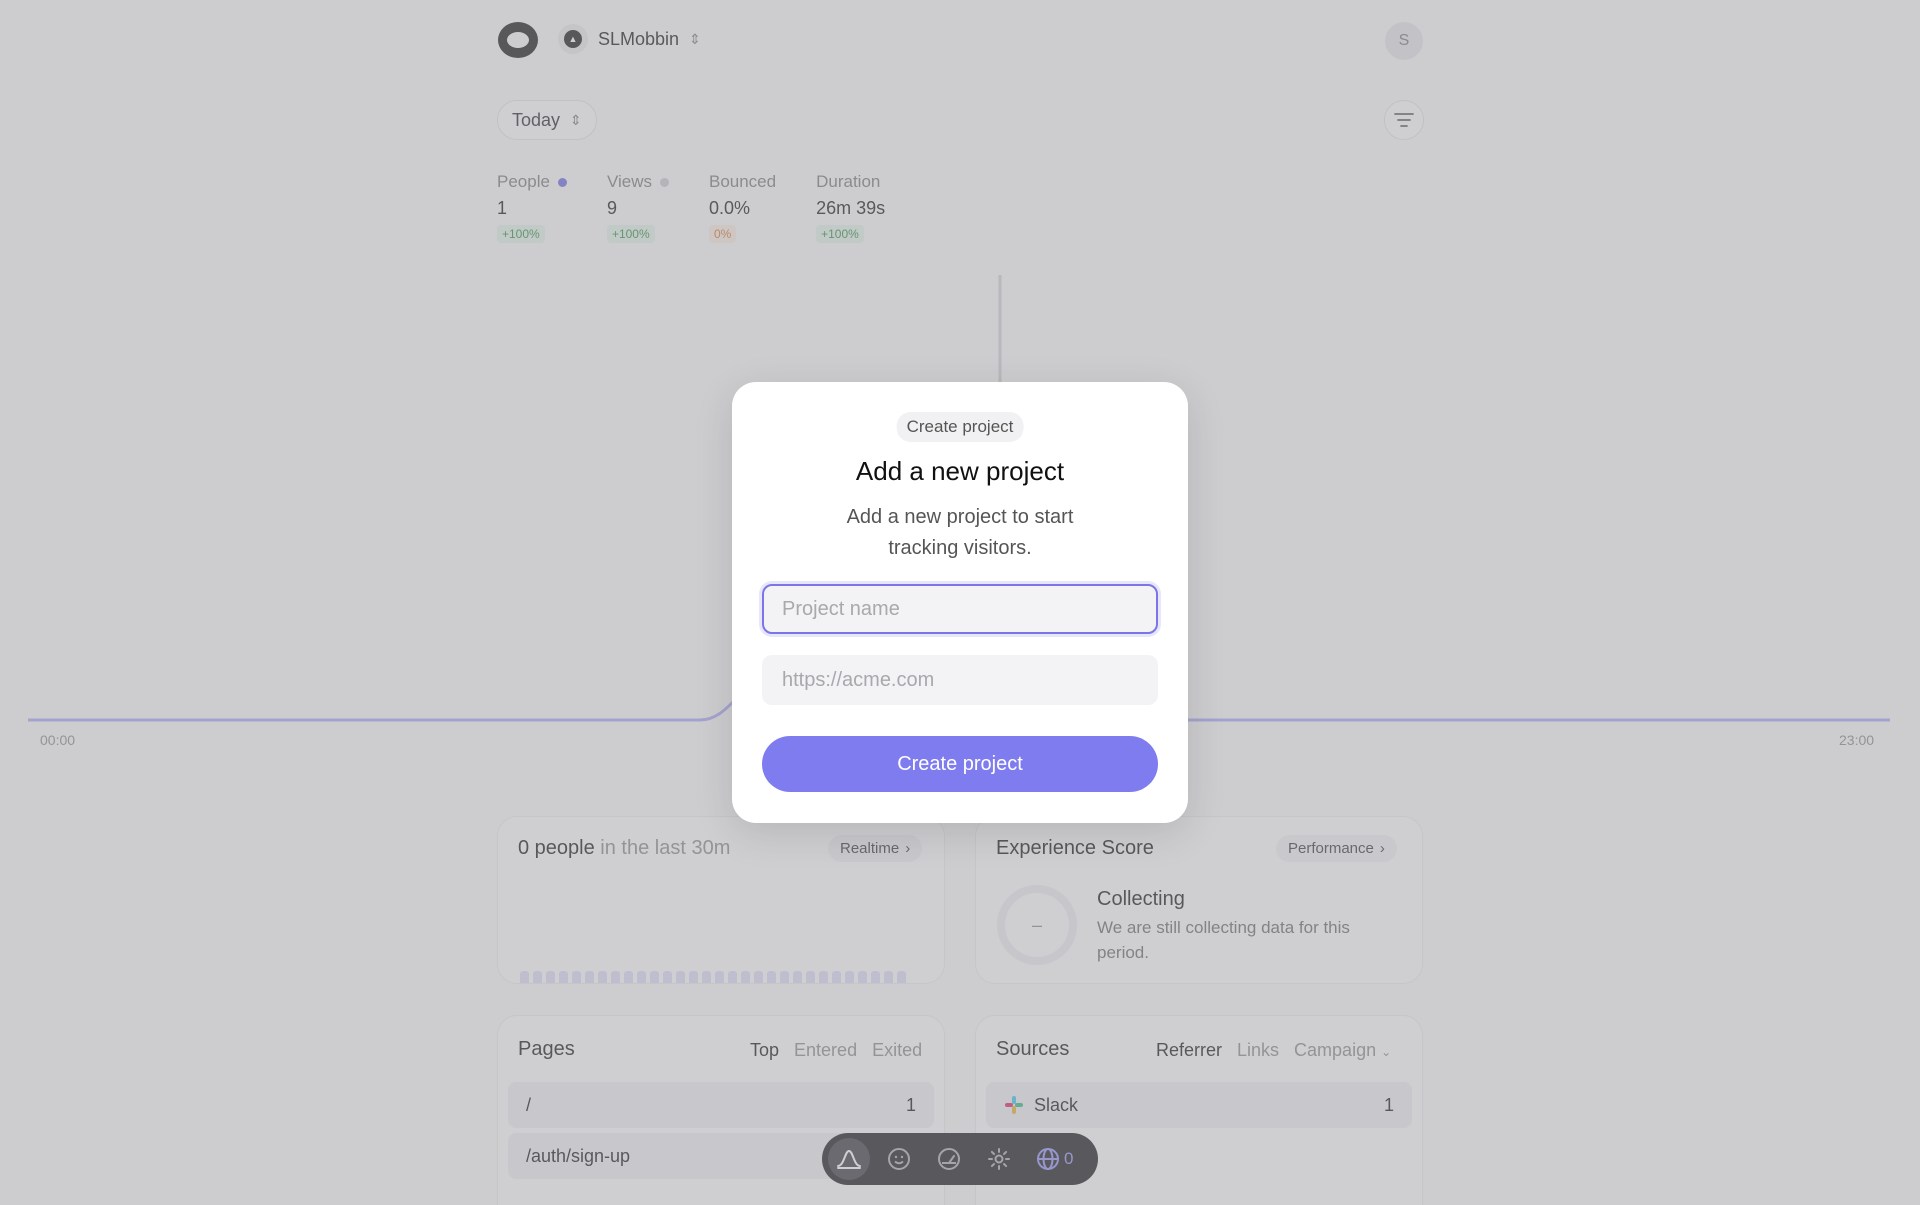 The height and width of the screenshot is (1205, 1920). I want to click on dialog-tag: Create project, so click(960, 427).